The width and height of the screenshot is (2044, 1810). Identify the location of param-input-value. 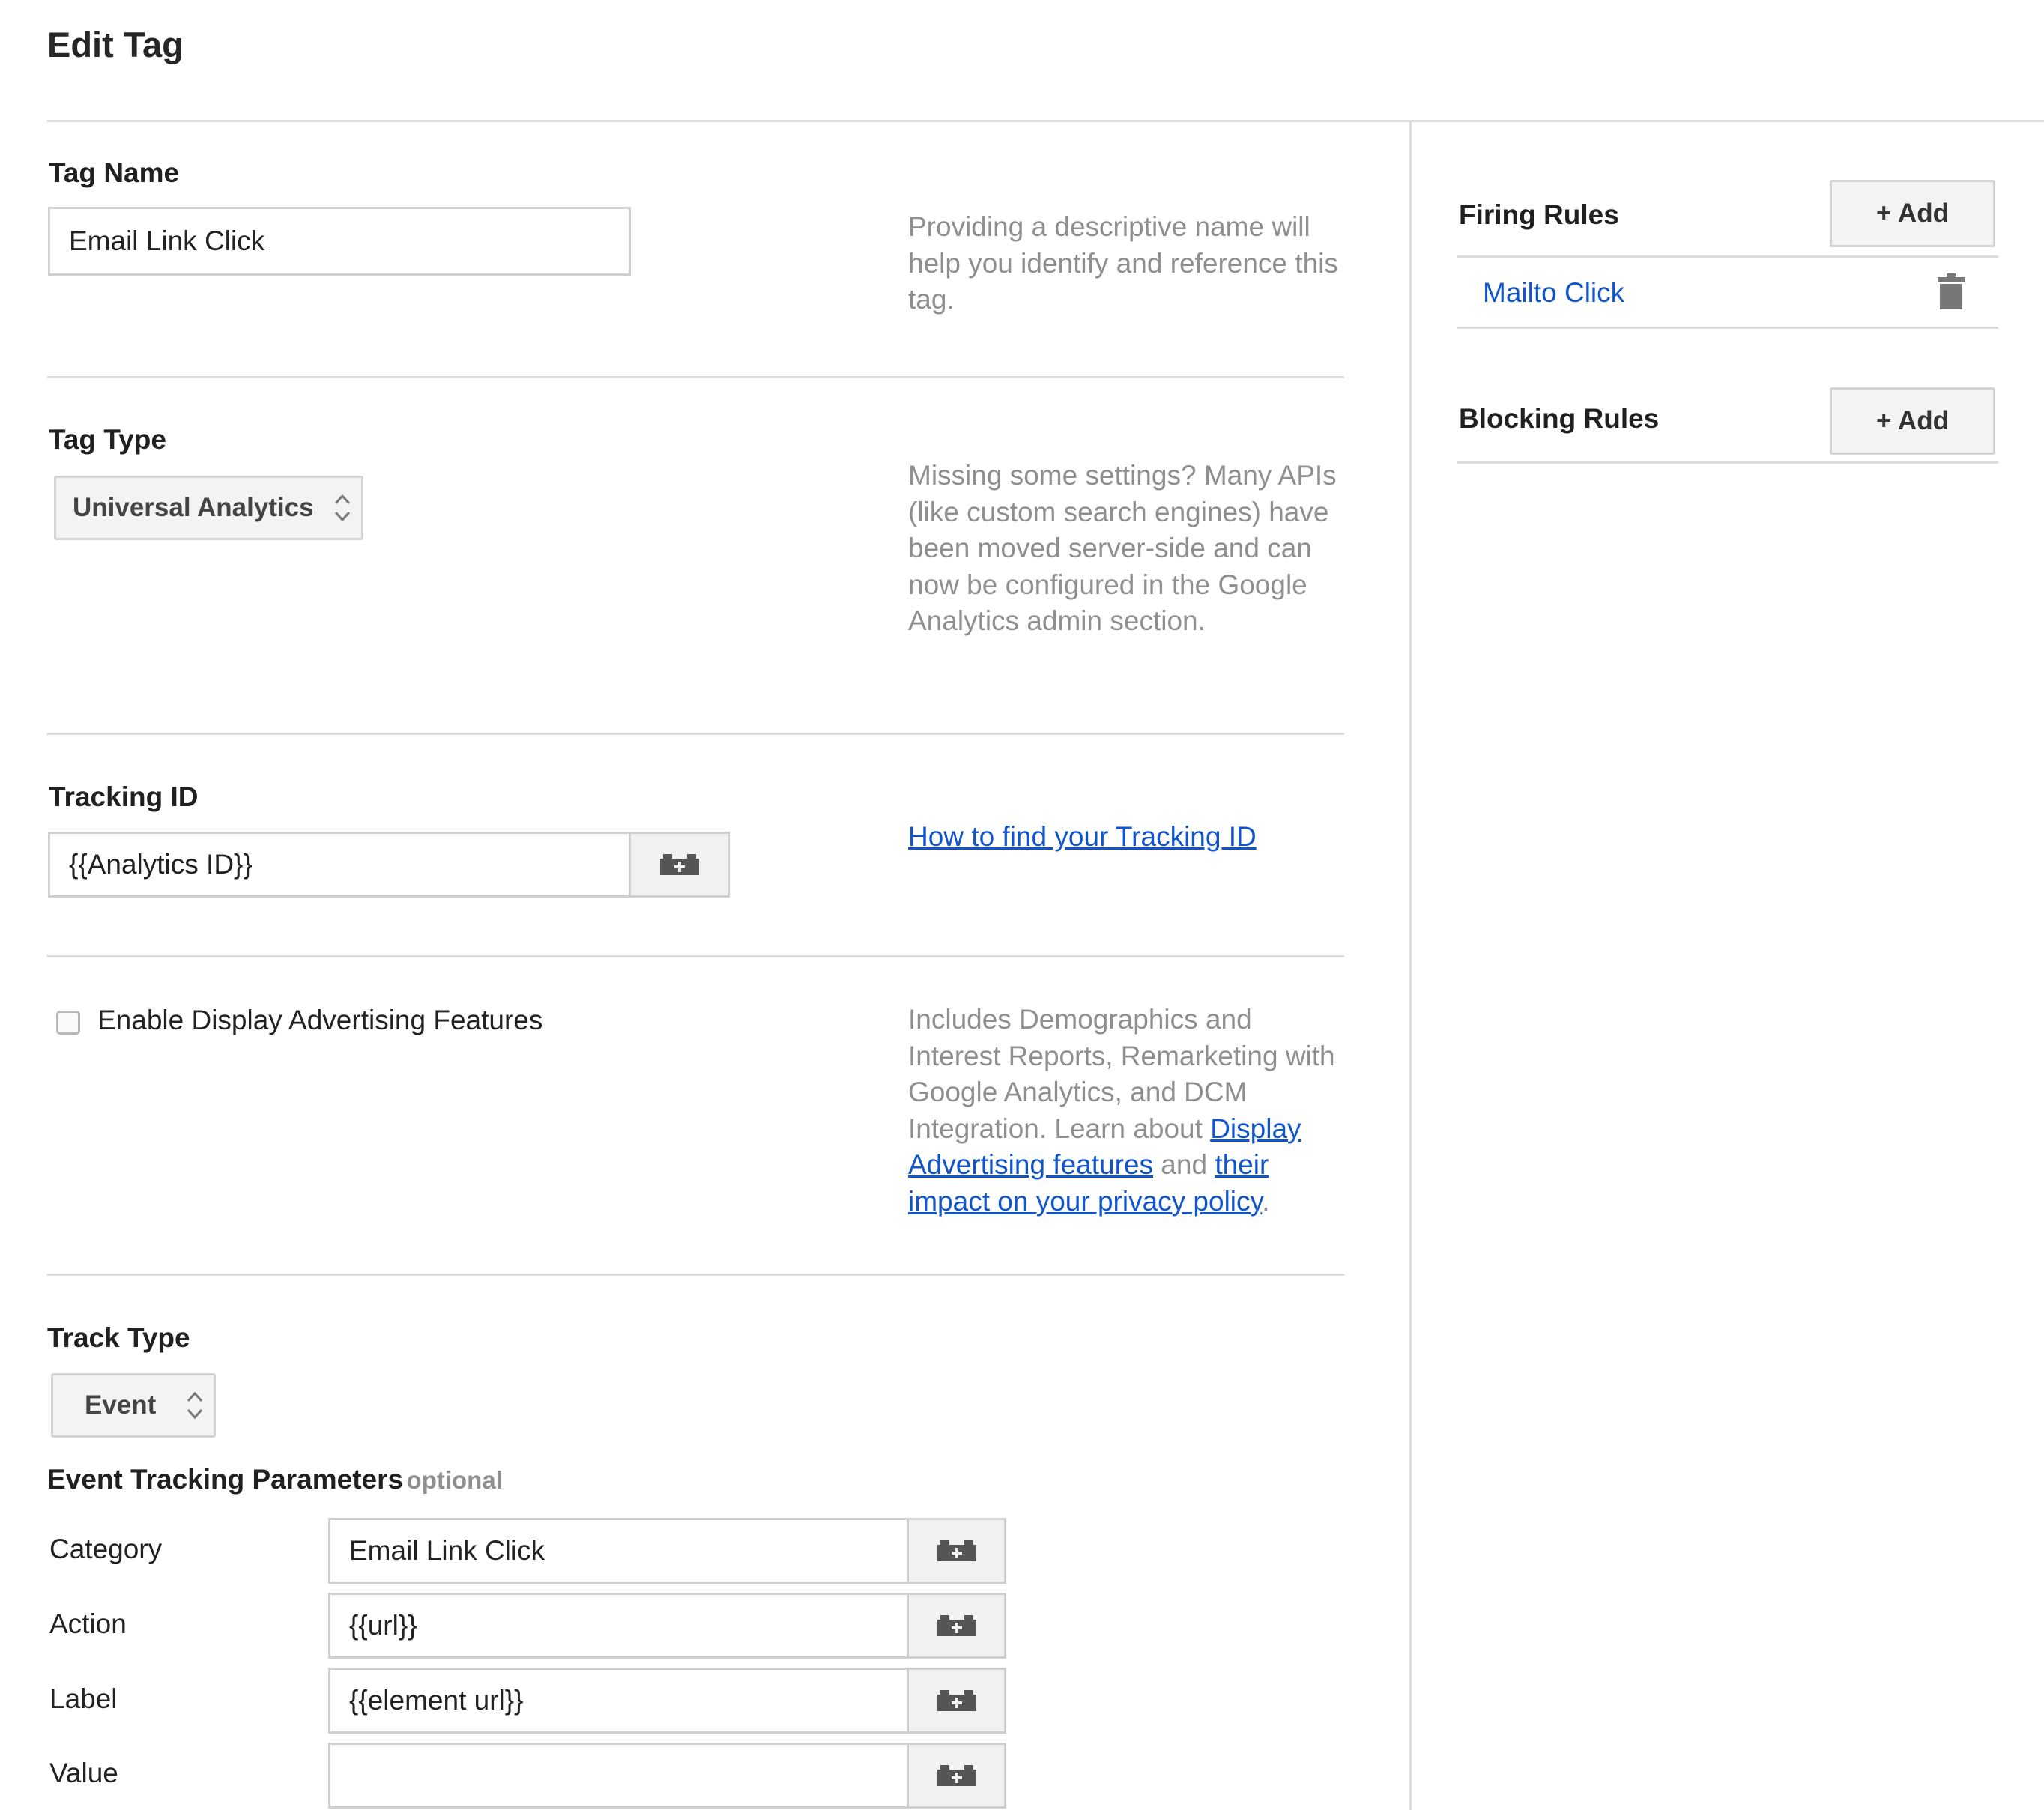
(618, 1776).